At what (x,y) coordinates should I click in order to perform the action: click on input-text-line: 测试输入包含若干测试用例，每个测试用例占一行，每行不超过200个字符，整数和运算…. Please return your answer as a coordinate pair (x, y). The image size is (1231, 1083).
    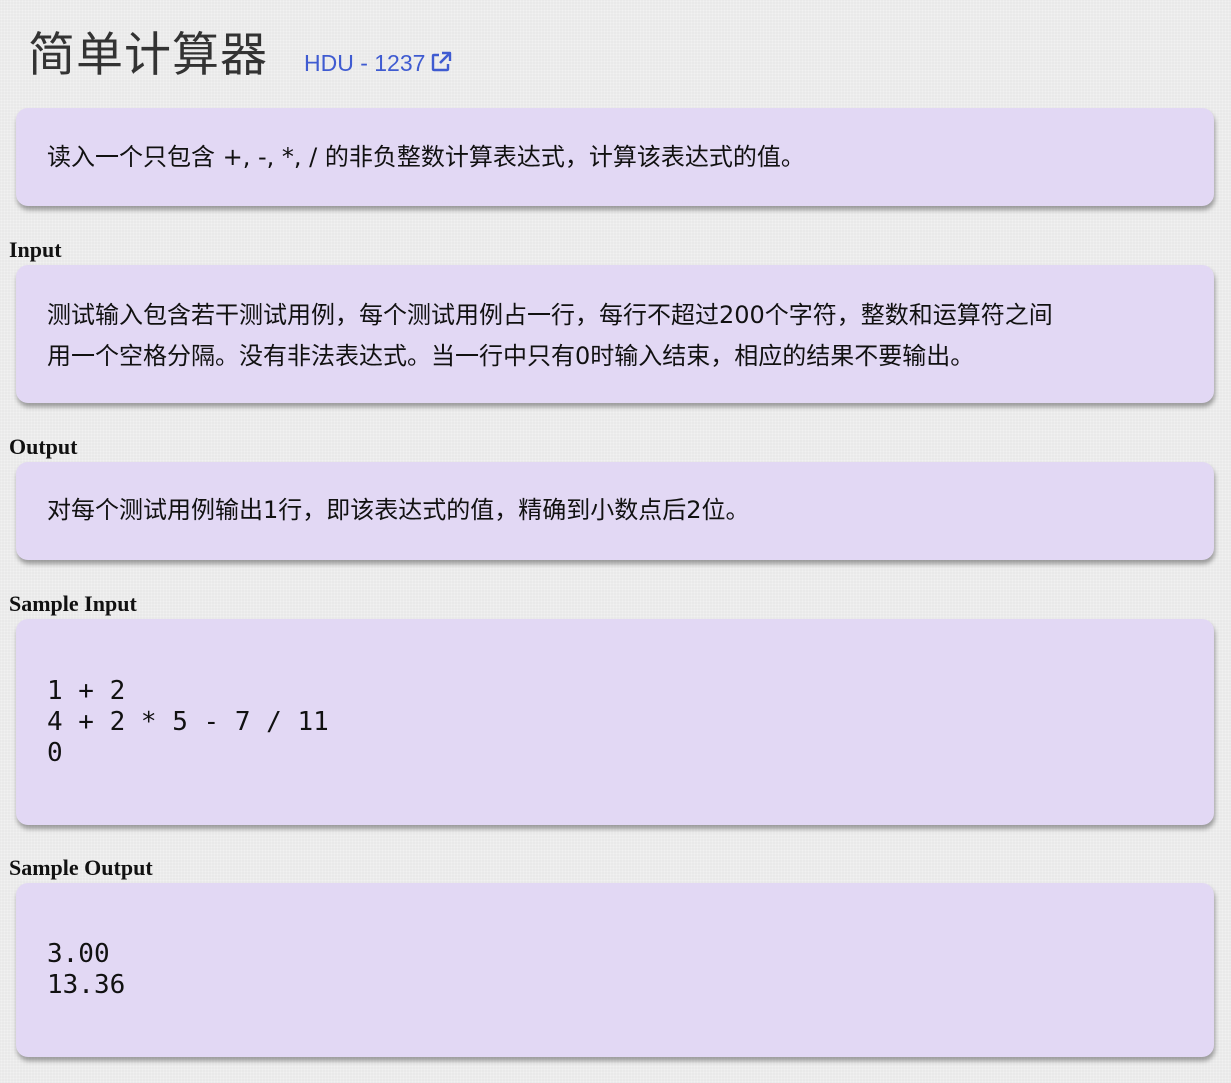
    Looking at the image, I should click on (550, 315).